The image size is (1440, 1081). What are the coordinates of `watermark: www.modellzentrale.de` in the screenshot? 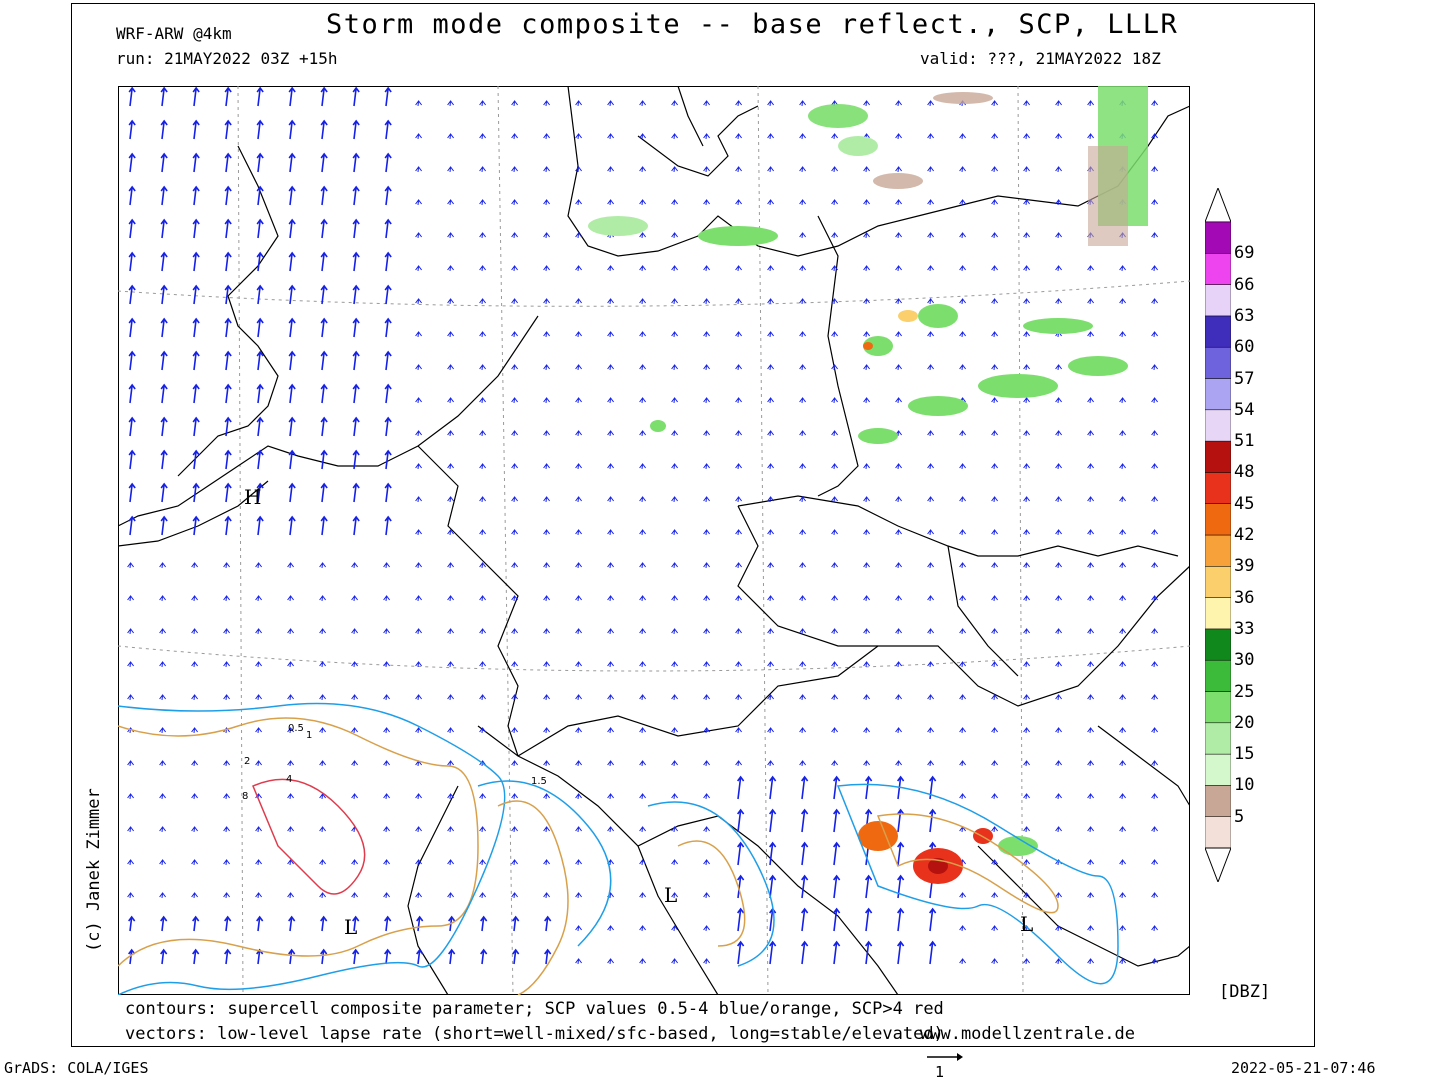 It's located at (1027, 1034).